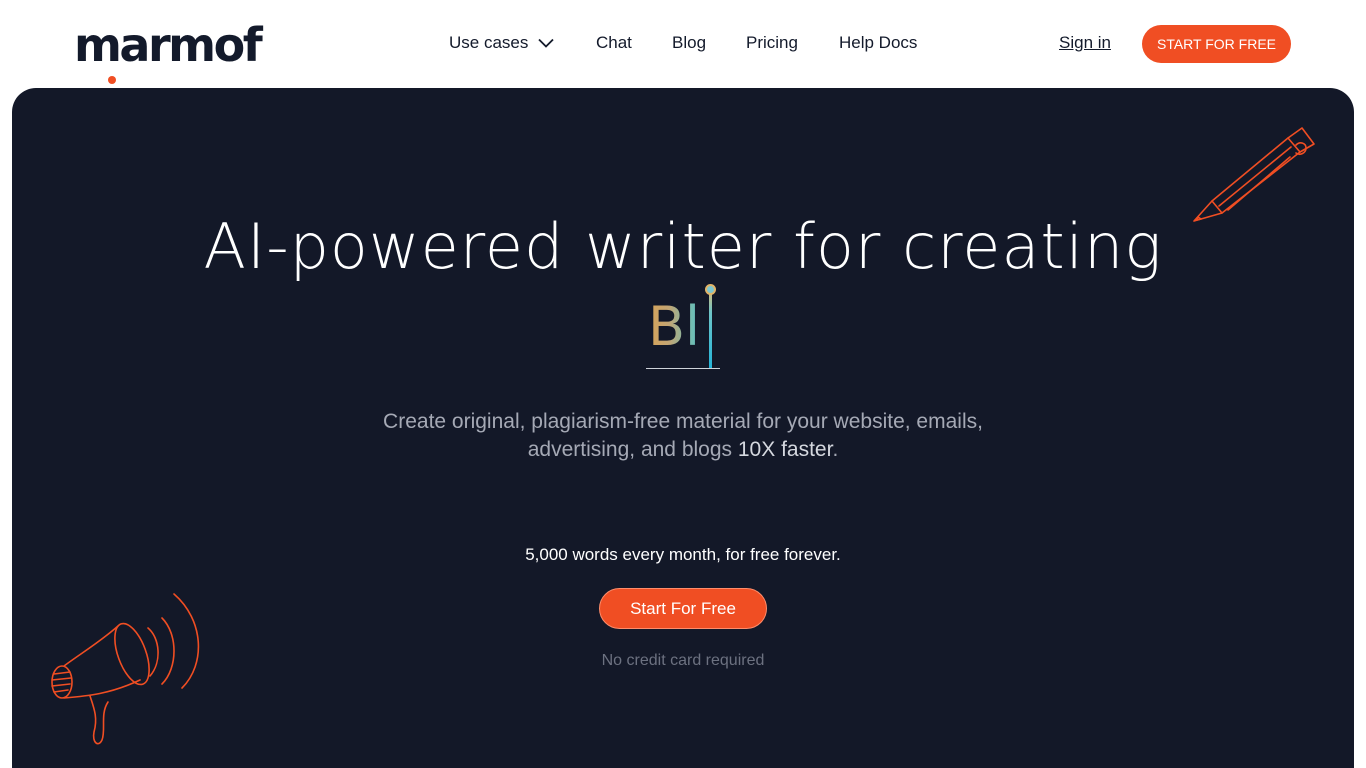  What do you see at coordinates (489, 42) in the screenshot?
I see `nav-use-cases-label: Use cases` at bounding box center [489, 42].